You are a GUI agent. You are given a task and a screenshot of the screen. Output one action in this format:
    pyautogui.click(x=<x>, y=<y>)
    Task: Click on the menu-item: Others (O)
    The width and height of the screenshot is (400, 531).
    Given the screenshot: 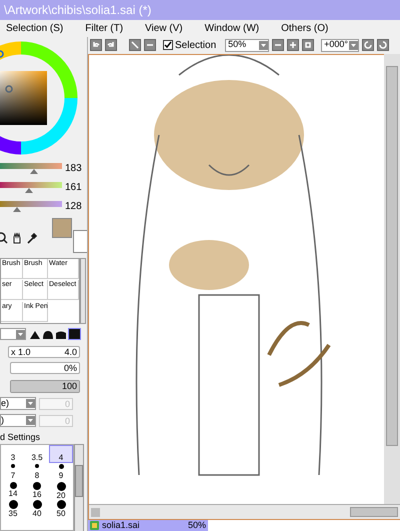 What is the action you would take?
    pyautogui.click(x=304, y=28)
    